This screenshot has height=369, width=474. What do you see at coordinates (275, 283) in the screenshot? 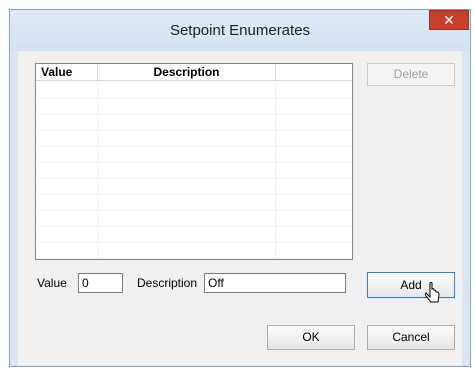
I see `description-field` at bounding box center [275, 283].